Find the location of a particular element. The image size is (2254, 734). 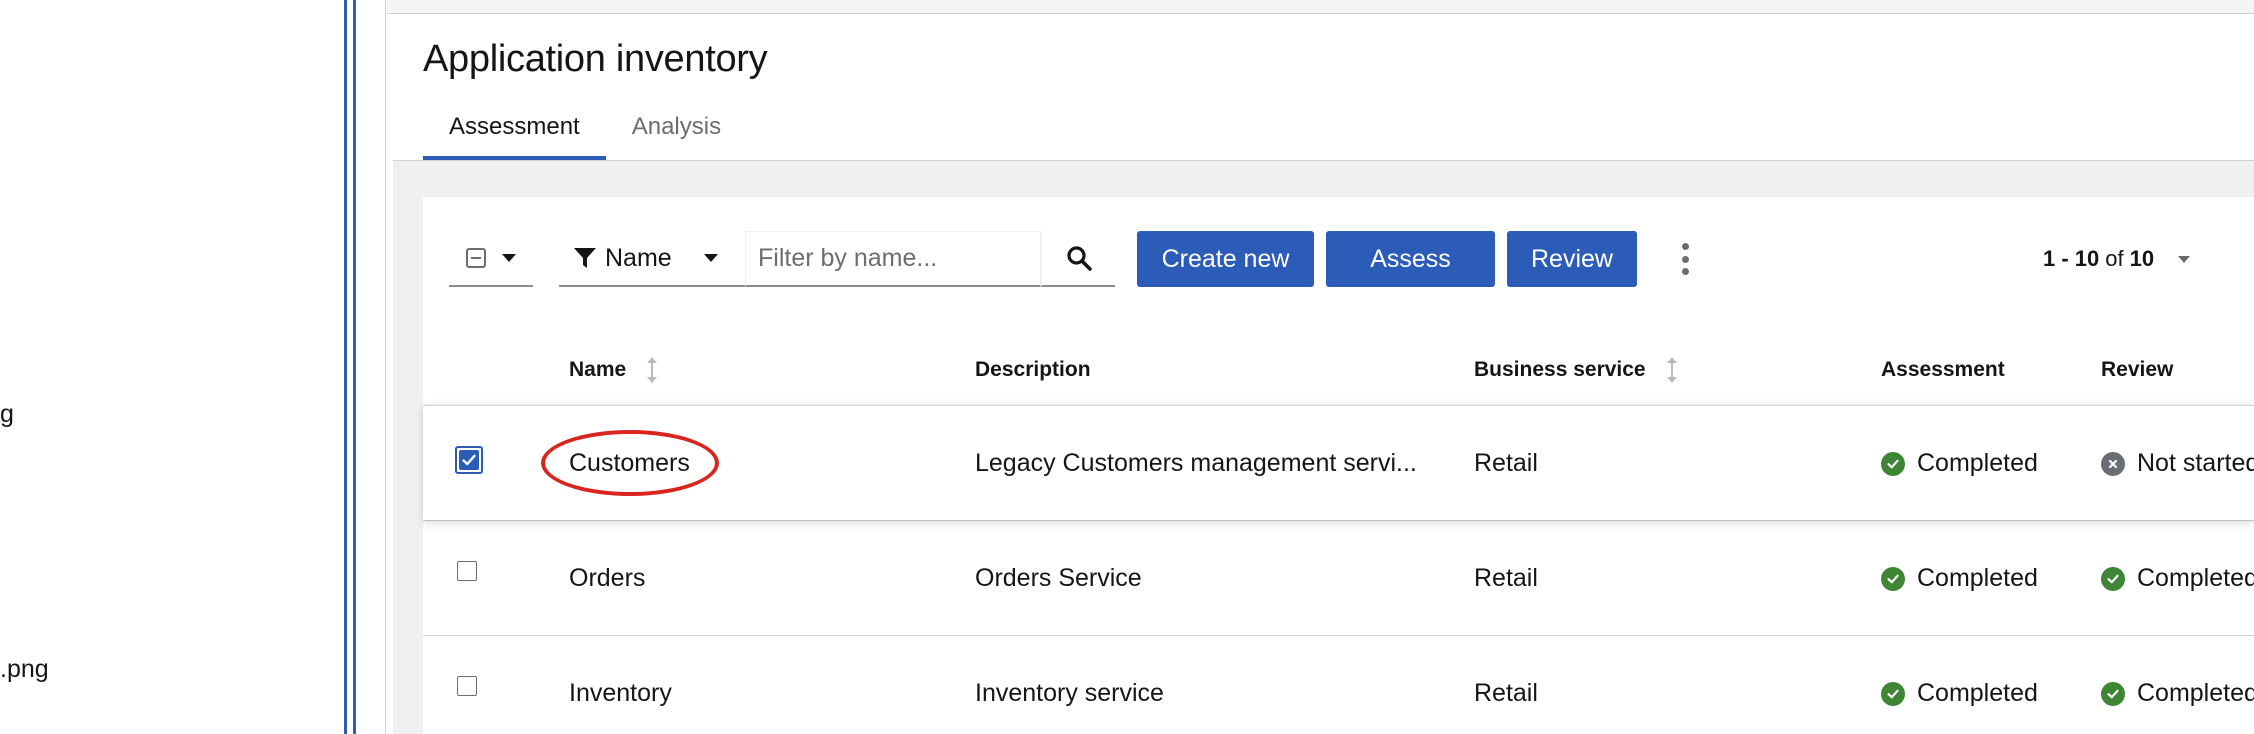

filter-category-label: Name is located at coordinates (638, 257).